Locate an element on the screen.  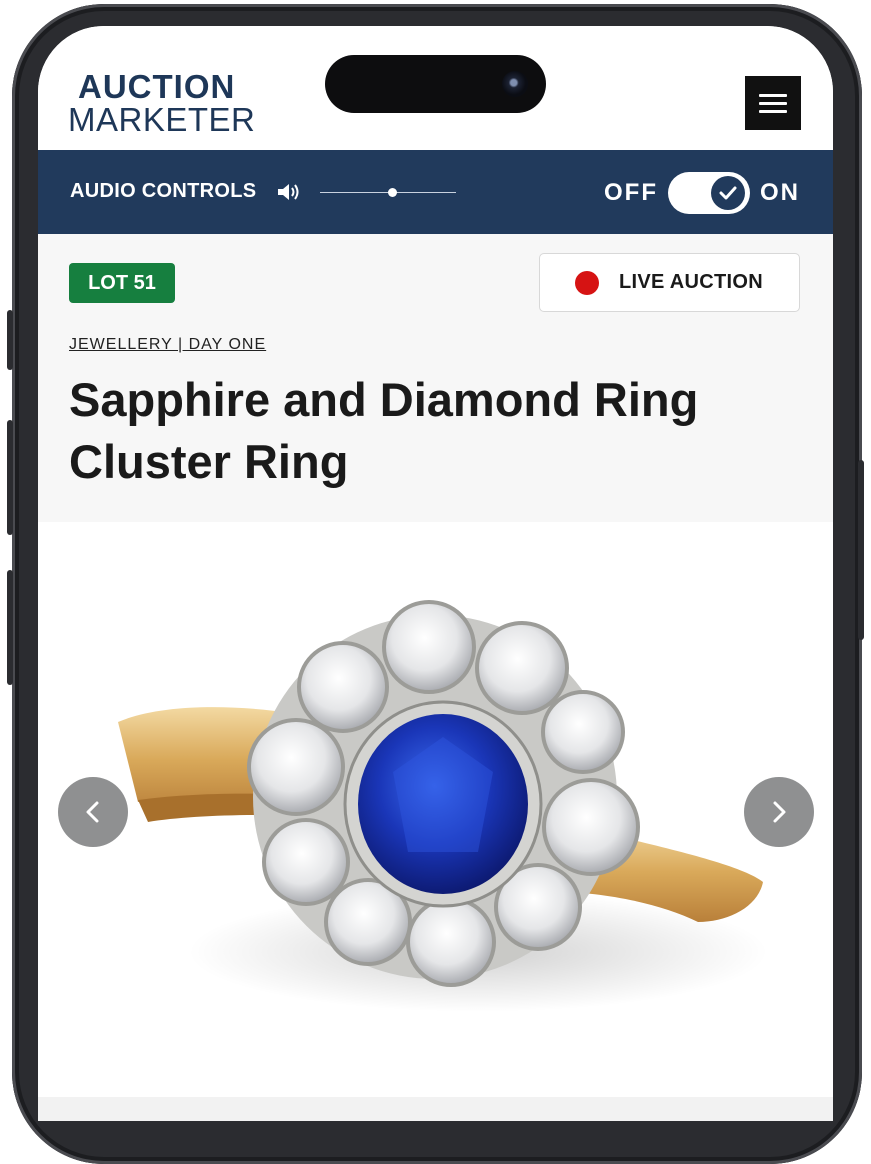
volume-slider-handle is located at coordinates (392, 192).